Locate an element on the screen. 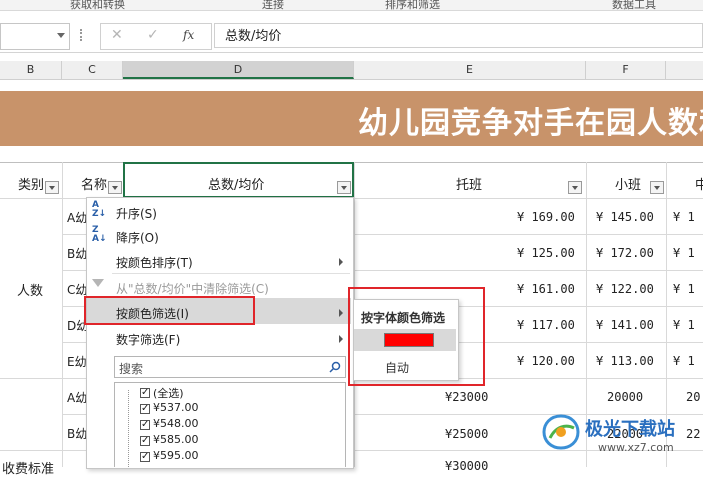 Image resolution: width=703 pixels, height=477 pixels. filter-dropdown-xiaoban is located at coordinates (657, 187).